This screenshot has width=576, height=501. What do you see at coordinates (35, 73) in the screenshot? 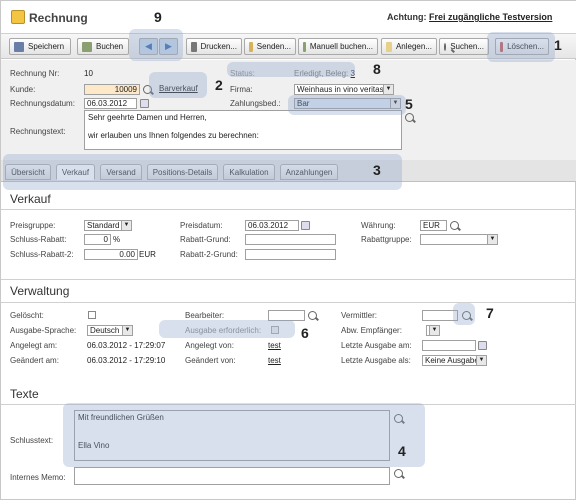
I see `rechnung-nr-label: Rechnung Nr:` at bounding box center [35, 73].